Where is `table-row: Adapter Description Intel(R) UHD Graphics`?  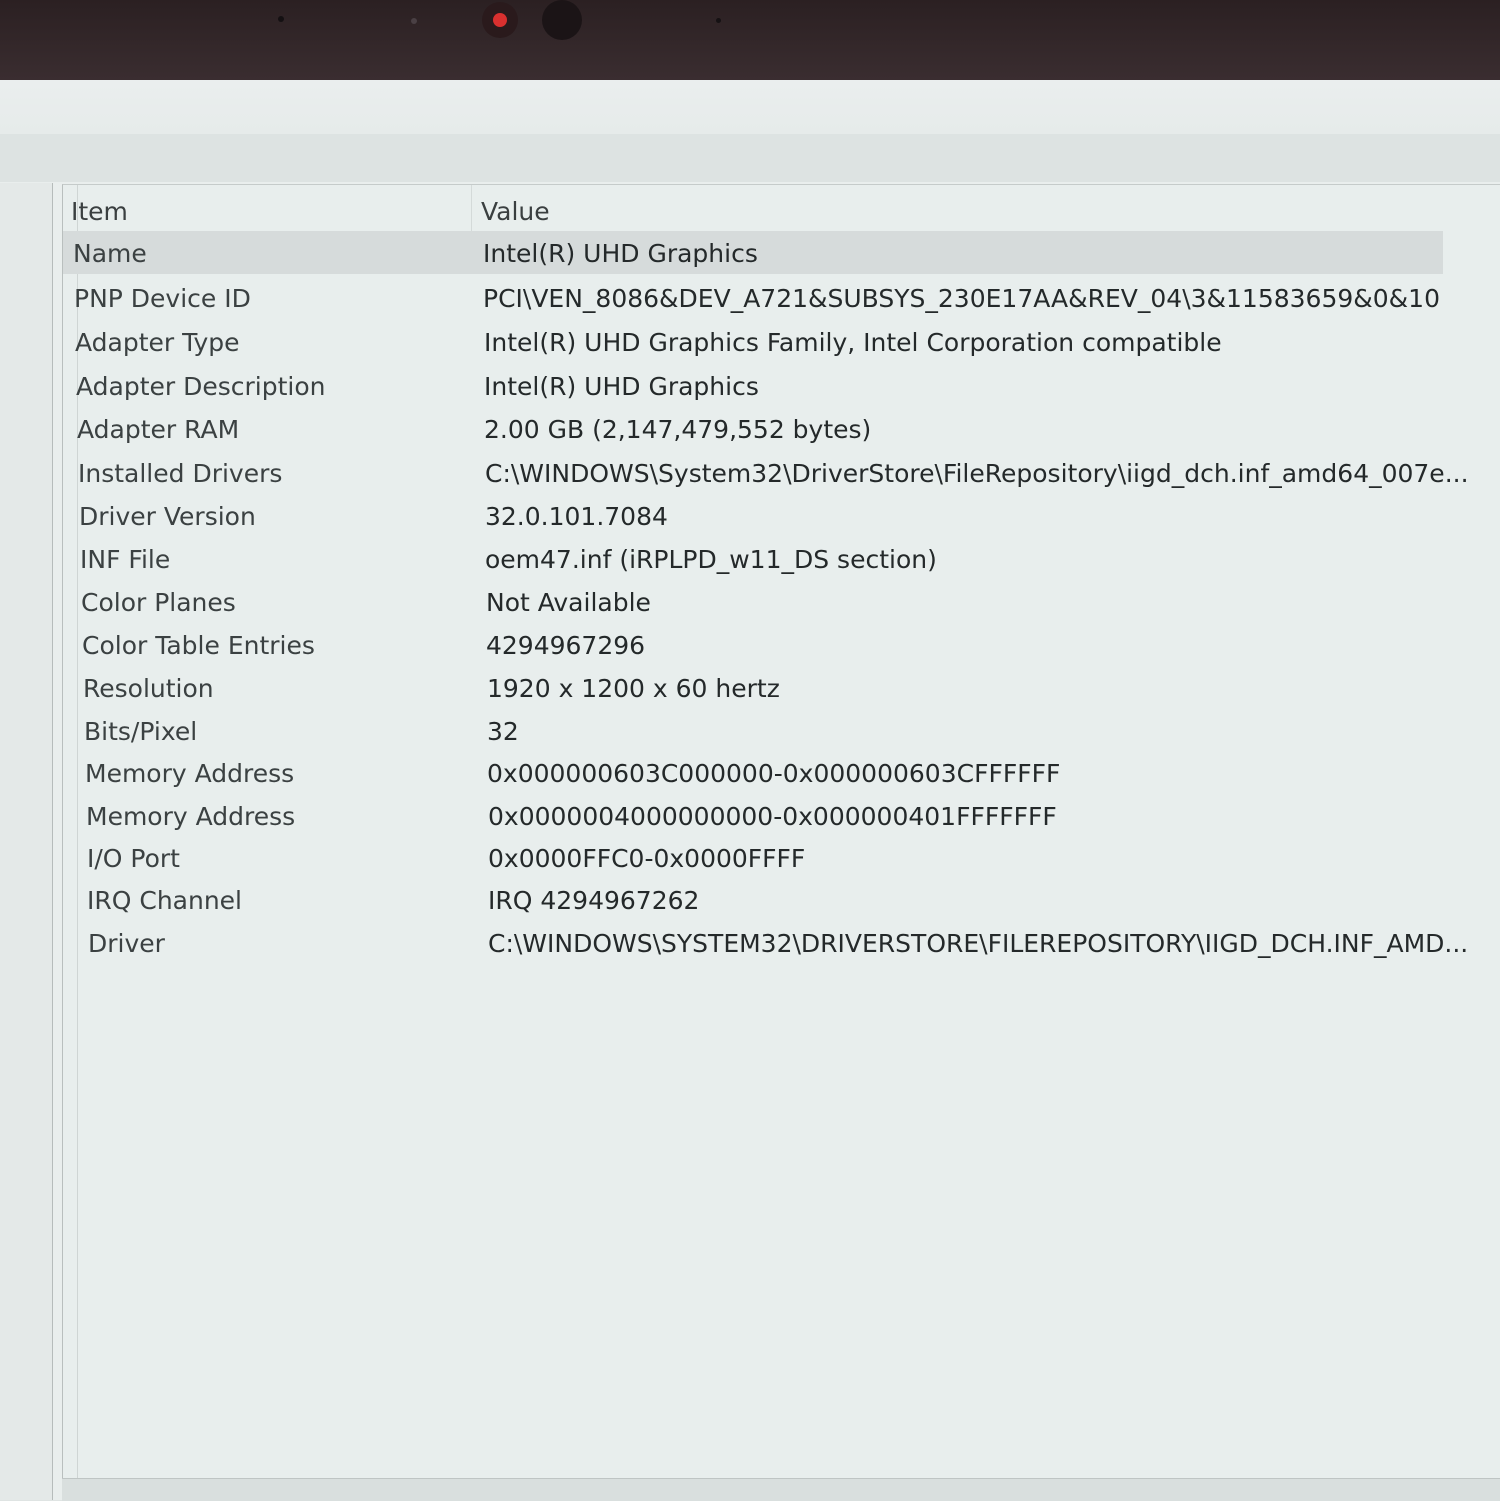 table-row: Adapter Description Intel(R) UHD Graphics is located at coordinates (753, 385).